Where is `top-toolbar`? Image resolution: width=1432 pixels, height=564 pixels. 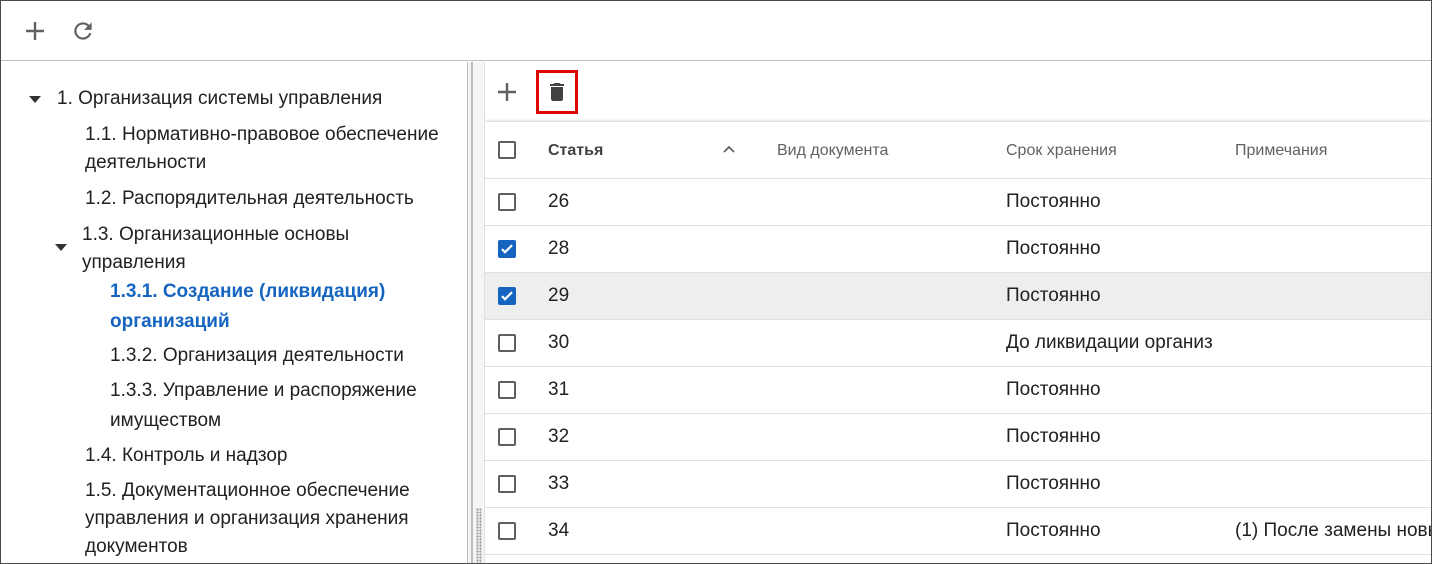
top-toolbar is located at coordinates (716, 31).